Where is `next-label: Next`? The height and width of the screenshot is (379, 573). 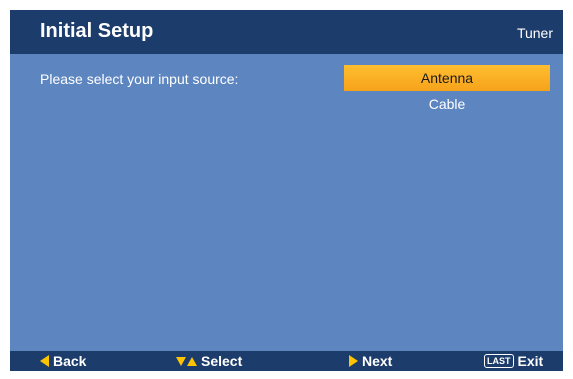
next-label: Next is located at coordinates (377, 361).